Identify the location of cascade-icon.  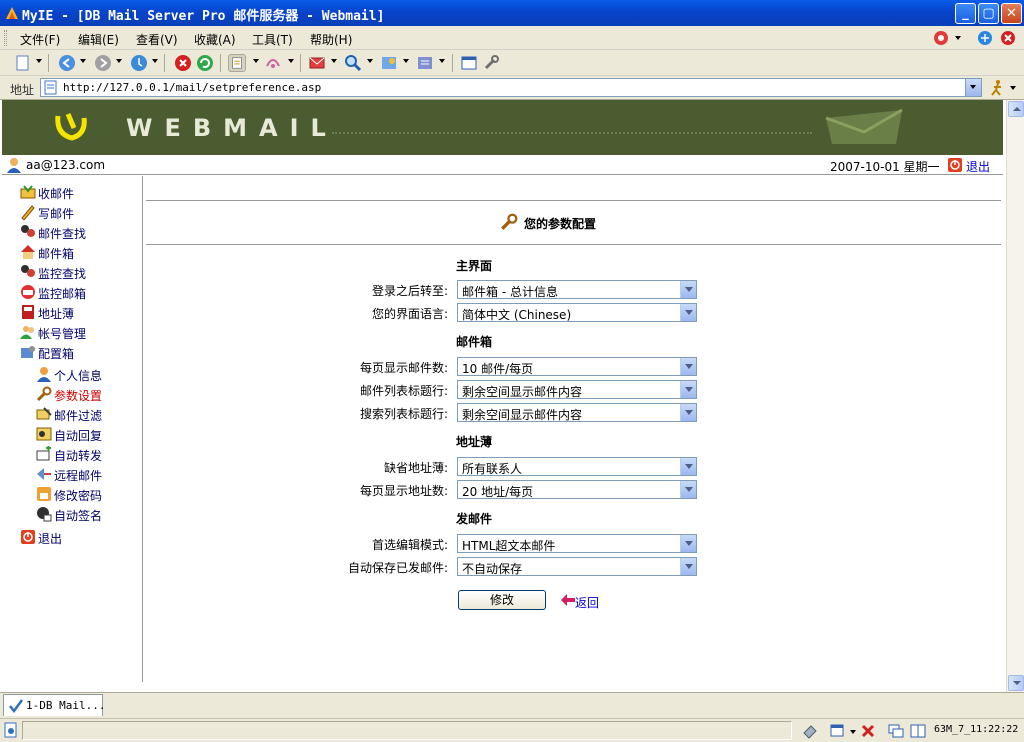
(896, 731).